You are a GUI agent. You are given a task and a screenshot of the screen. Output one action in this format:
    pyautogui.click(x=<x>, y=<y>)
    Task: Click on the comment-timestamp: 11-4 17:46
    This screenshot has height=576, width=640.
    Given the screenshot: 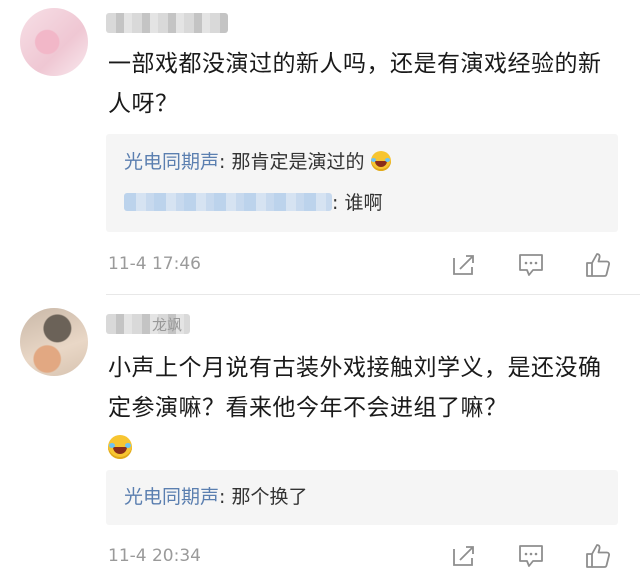 What is the action you would take?
    pyautogui.click(x=154, y=264)
    